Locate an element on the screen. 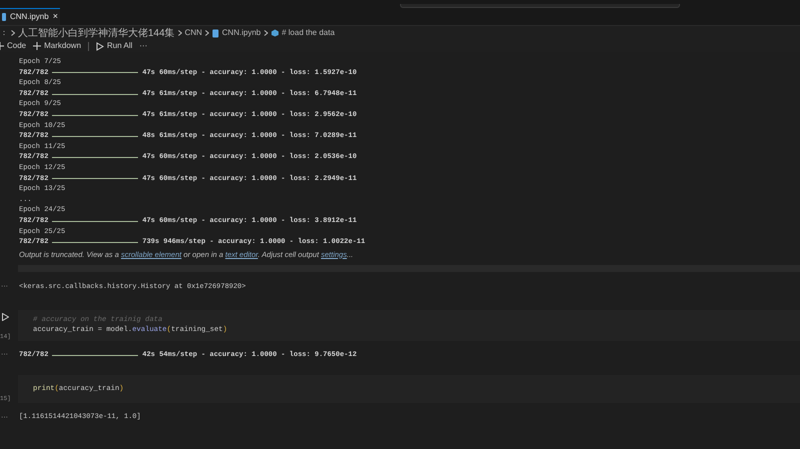 This screenshot has width=800, height=449. breadcrumb-item: CNN is located at coordinates (193, 33).